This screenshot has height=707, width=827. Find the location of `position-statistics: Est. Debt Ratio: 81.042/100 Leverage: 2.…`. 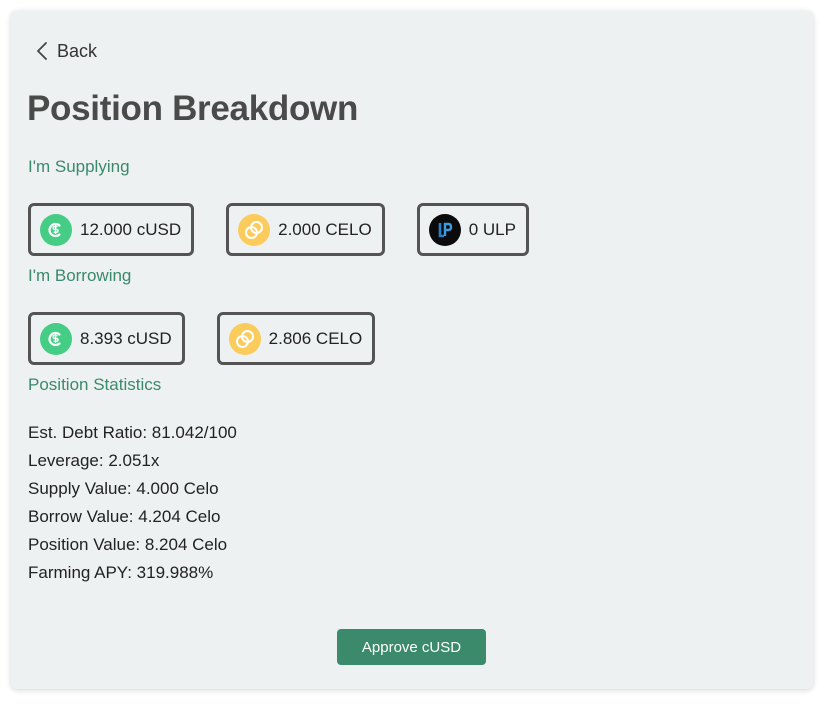

position-statistics: Est. Debt Ratio: 81.042/100 Leverage: 2.… is located at coordinates (132, 503).